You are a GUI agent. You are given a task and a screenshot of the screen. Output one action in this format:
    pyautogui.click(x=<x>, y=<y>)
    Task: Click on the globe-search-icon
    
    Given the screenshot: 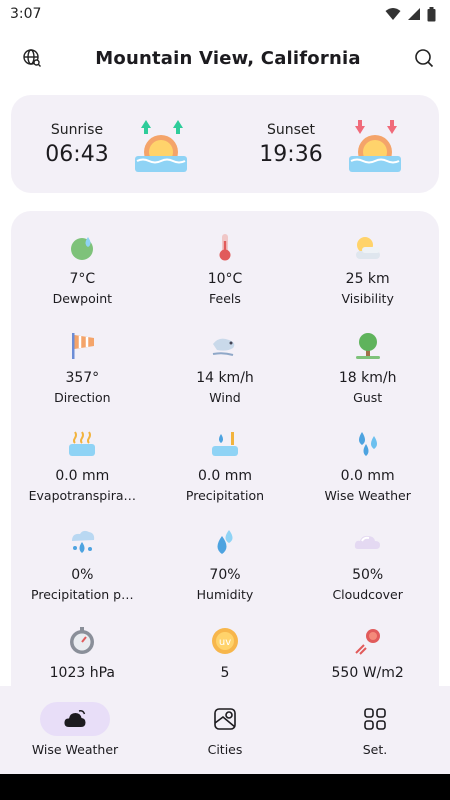 What is the action you would take?
    pyautogui.click(x=32, y=58)
    